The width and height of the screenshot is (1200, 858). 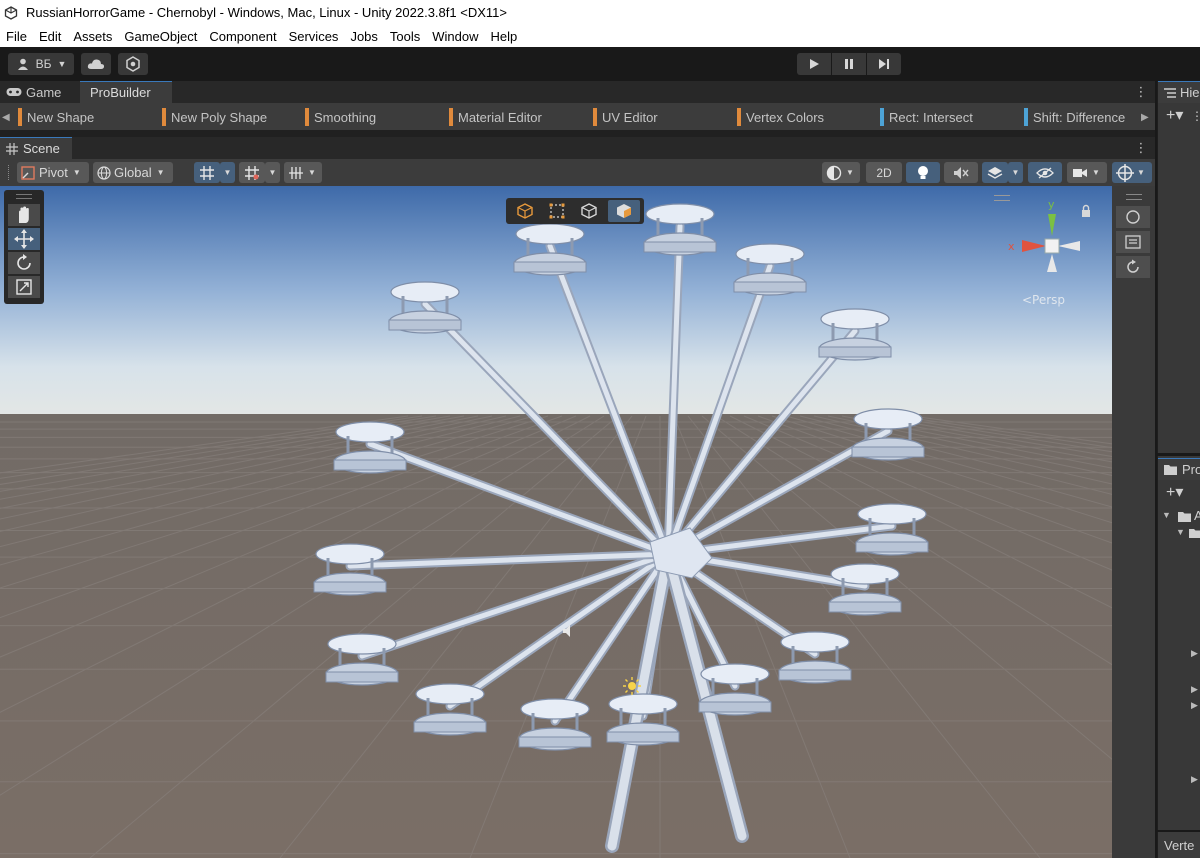 I want to click on face-mode-button, so click(x=624, y=211).